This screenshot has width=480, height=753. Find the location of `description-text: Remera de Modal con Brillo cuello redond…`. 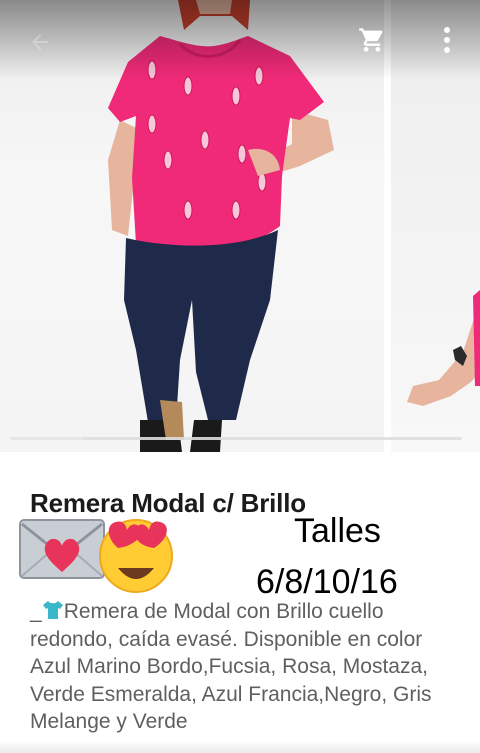

description-text: Remera de Modal con Brillo cuello redond… is located at coordinates (231, 666).